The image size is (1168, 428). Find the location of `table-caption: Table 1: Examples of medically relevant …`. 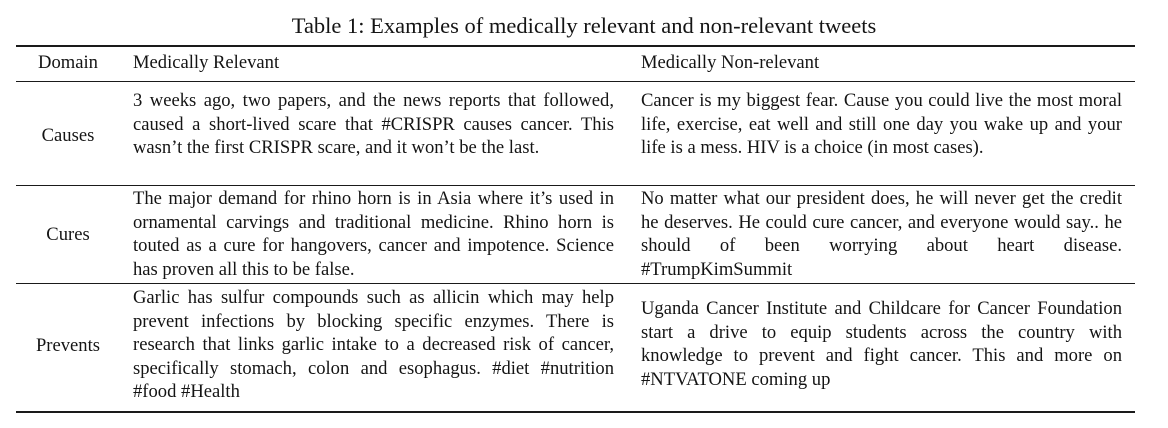

table-caption: Table 1: Examples of medically relevant … is located at coordinates (584, 25).